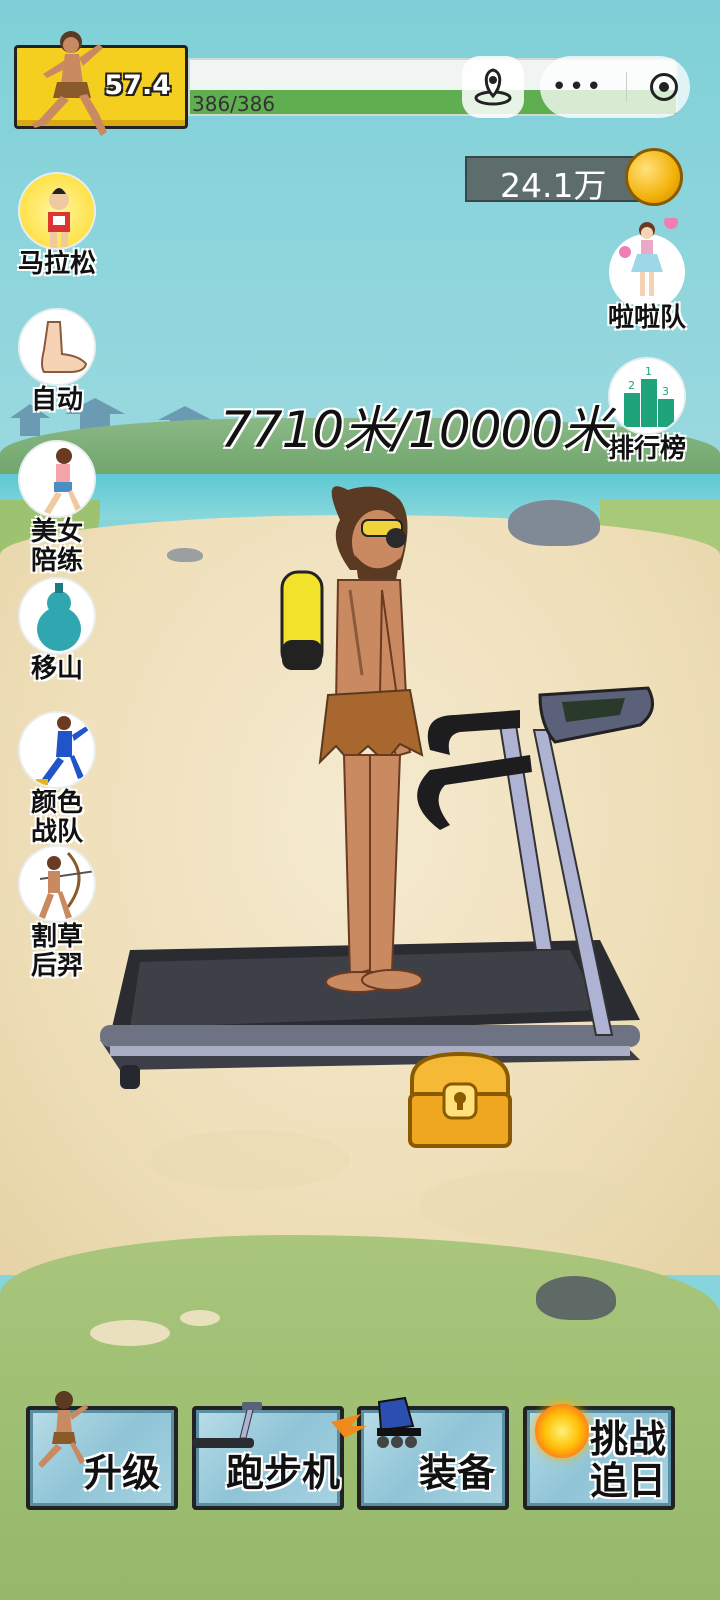 Image resolution: width=720 pixels, height=1600 pixels. Describe the element at coordinates (628, 1481) in the screenshot. I see `chase-sun-label-line2: 追日` at that location.